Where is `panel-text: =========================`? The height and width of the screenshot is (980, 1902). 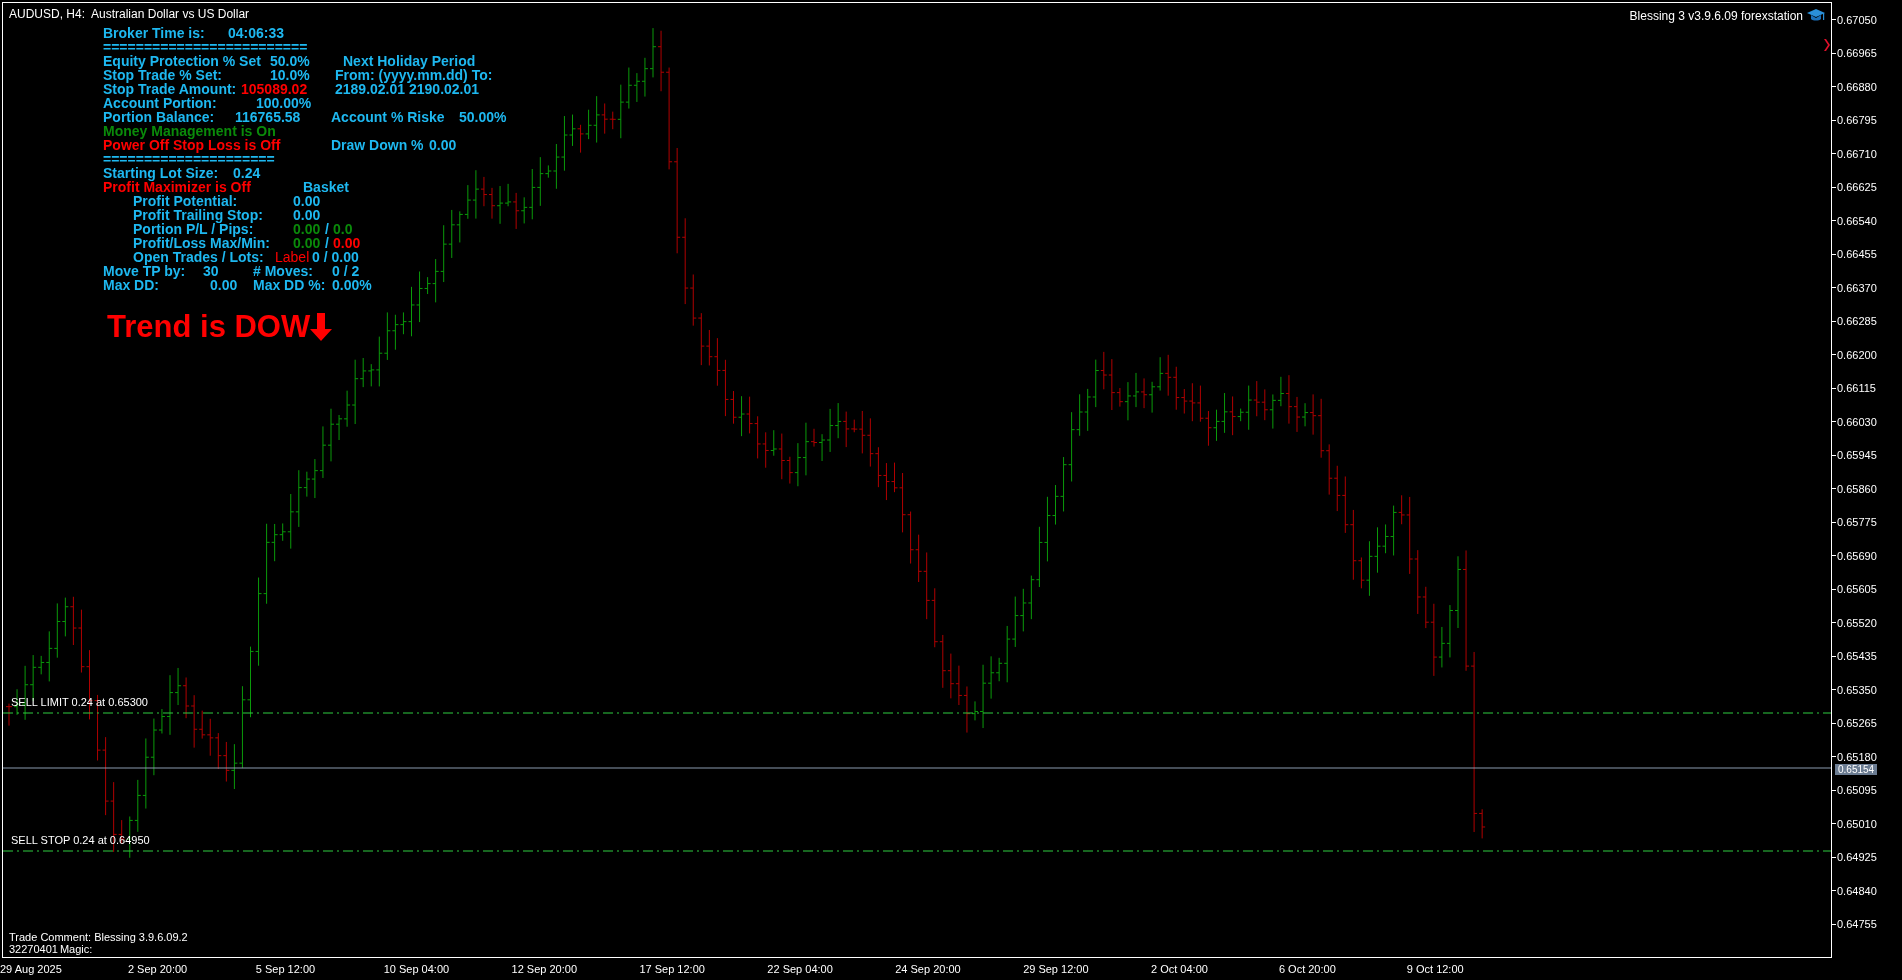 panel-text: ========================= is located at coordinates (205, 47).